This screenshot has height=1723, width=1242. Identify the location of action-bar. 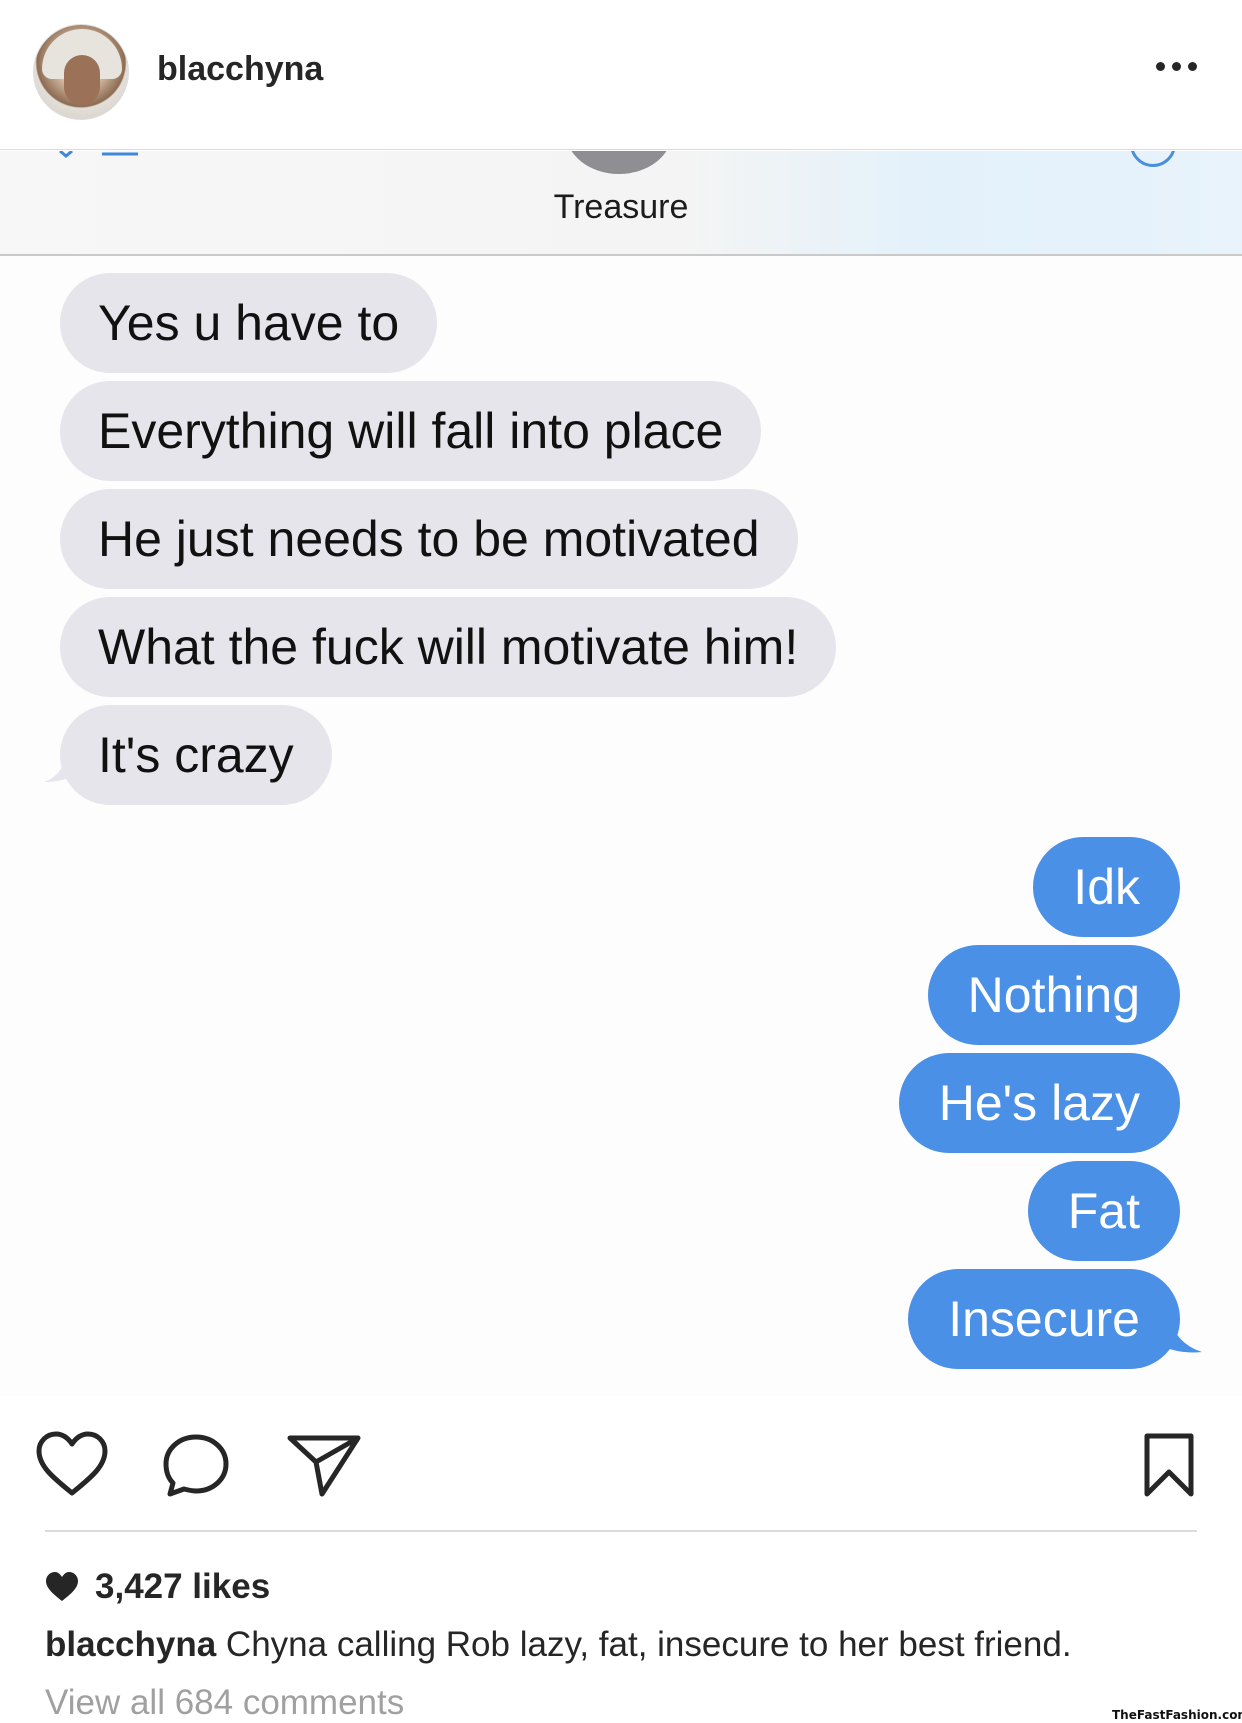
(621, 1463).